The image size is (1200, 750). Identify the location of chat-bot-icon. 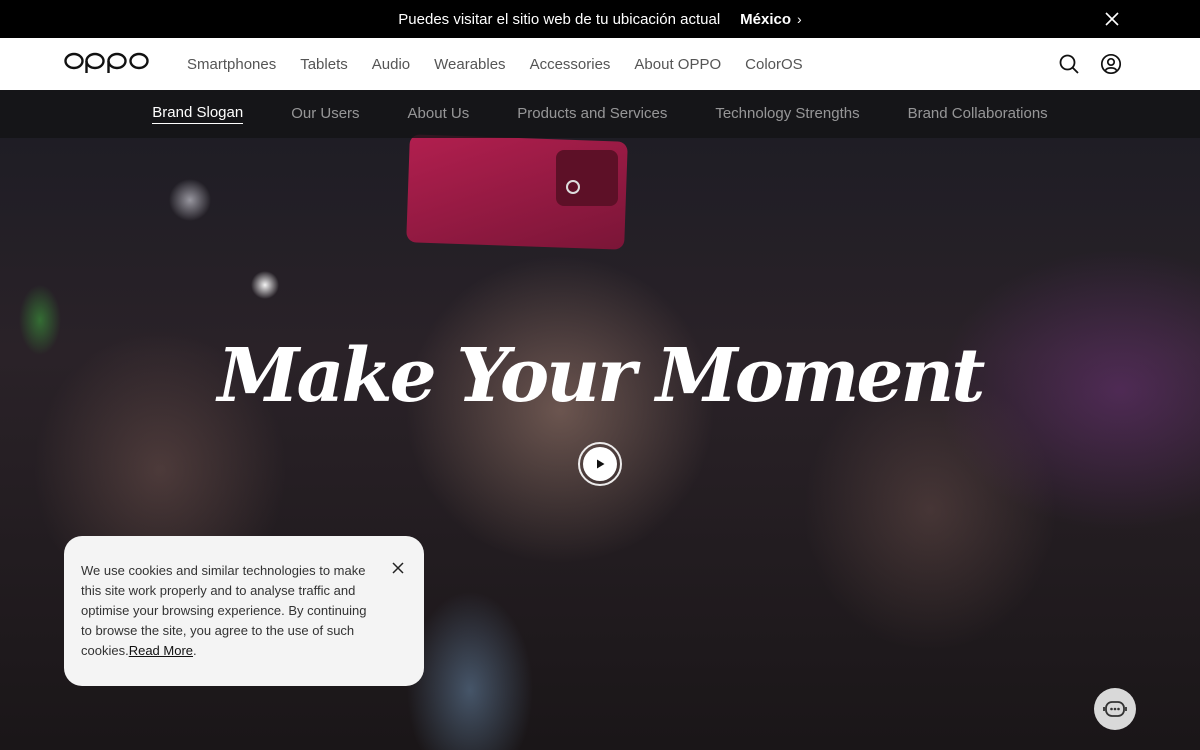
(1115, 709).